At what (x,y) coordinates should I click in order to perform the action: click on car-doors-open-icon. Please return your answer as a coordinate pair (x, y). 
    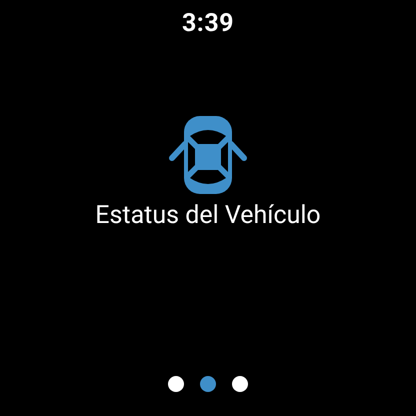
    Looking at the image, I should click on (208, 155).